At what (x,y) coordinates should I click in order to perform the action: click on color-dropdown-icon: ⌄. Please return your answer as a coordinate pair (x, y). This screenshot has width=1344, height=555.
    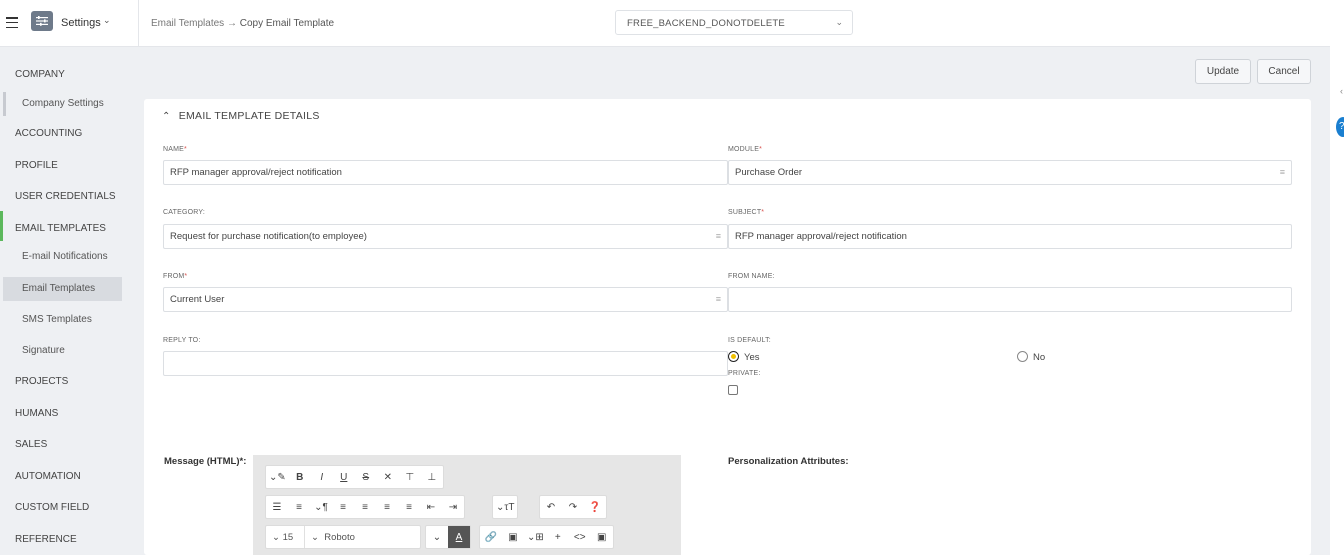
    Looking at the image, I should click on (437, 537).